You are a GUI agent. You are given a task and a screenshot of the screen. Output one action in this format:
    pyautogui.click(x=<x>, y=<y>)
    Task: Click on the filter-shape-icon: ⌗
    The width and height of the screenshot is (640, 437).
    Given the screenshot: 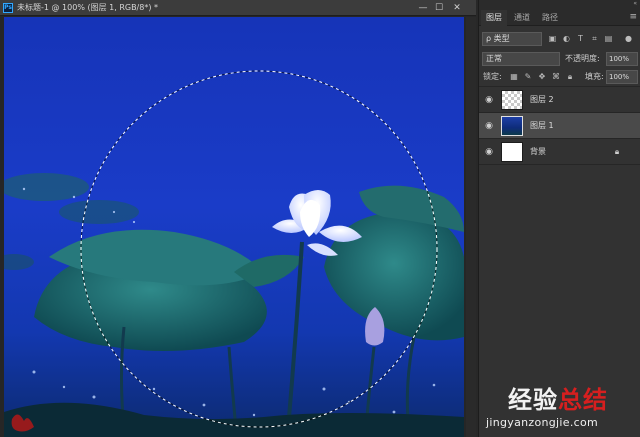 What is the action you would take?
    pyautogui.click(x=594, y=38)
    